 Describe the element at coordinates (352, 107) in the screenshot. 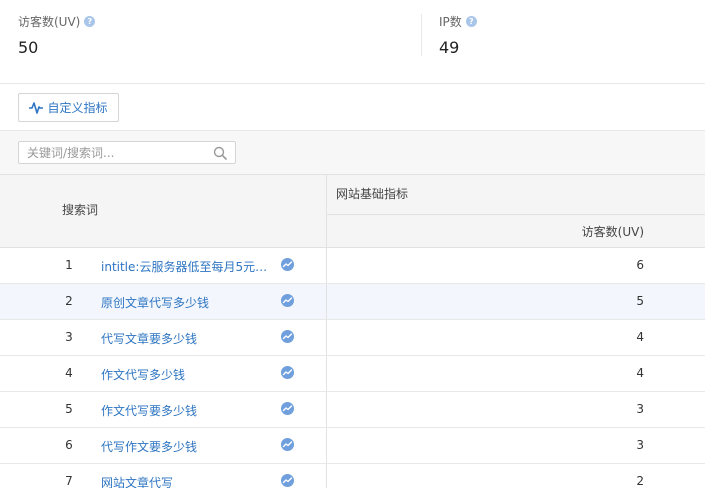

I see `toolbar: 自定义指标` at that location.